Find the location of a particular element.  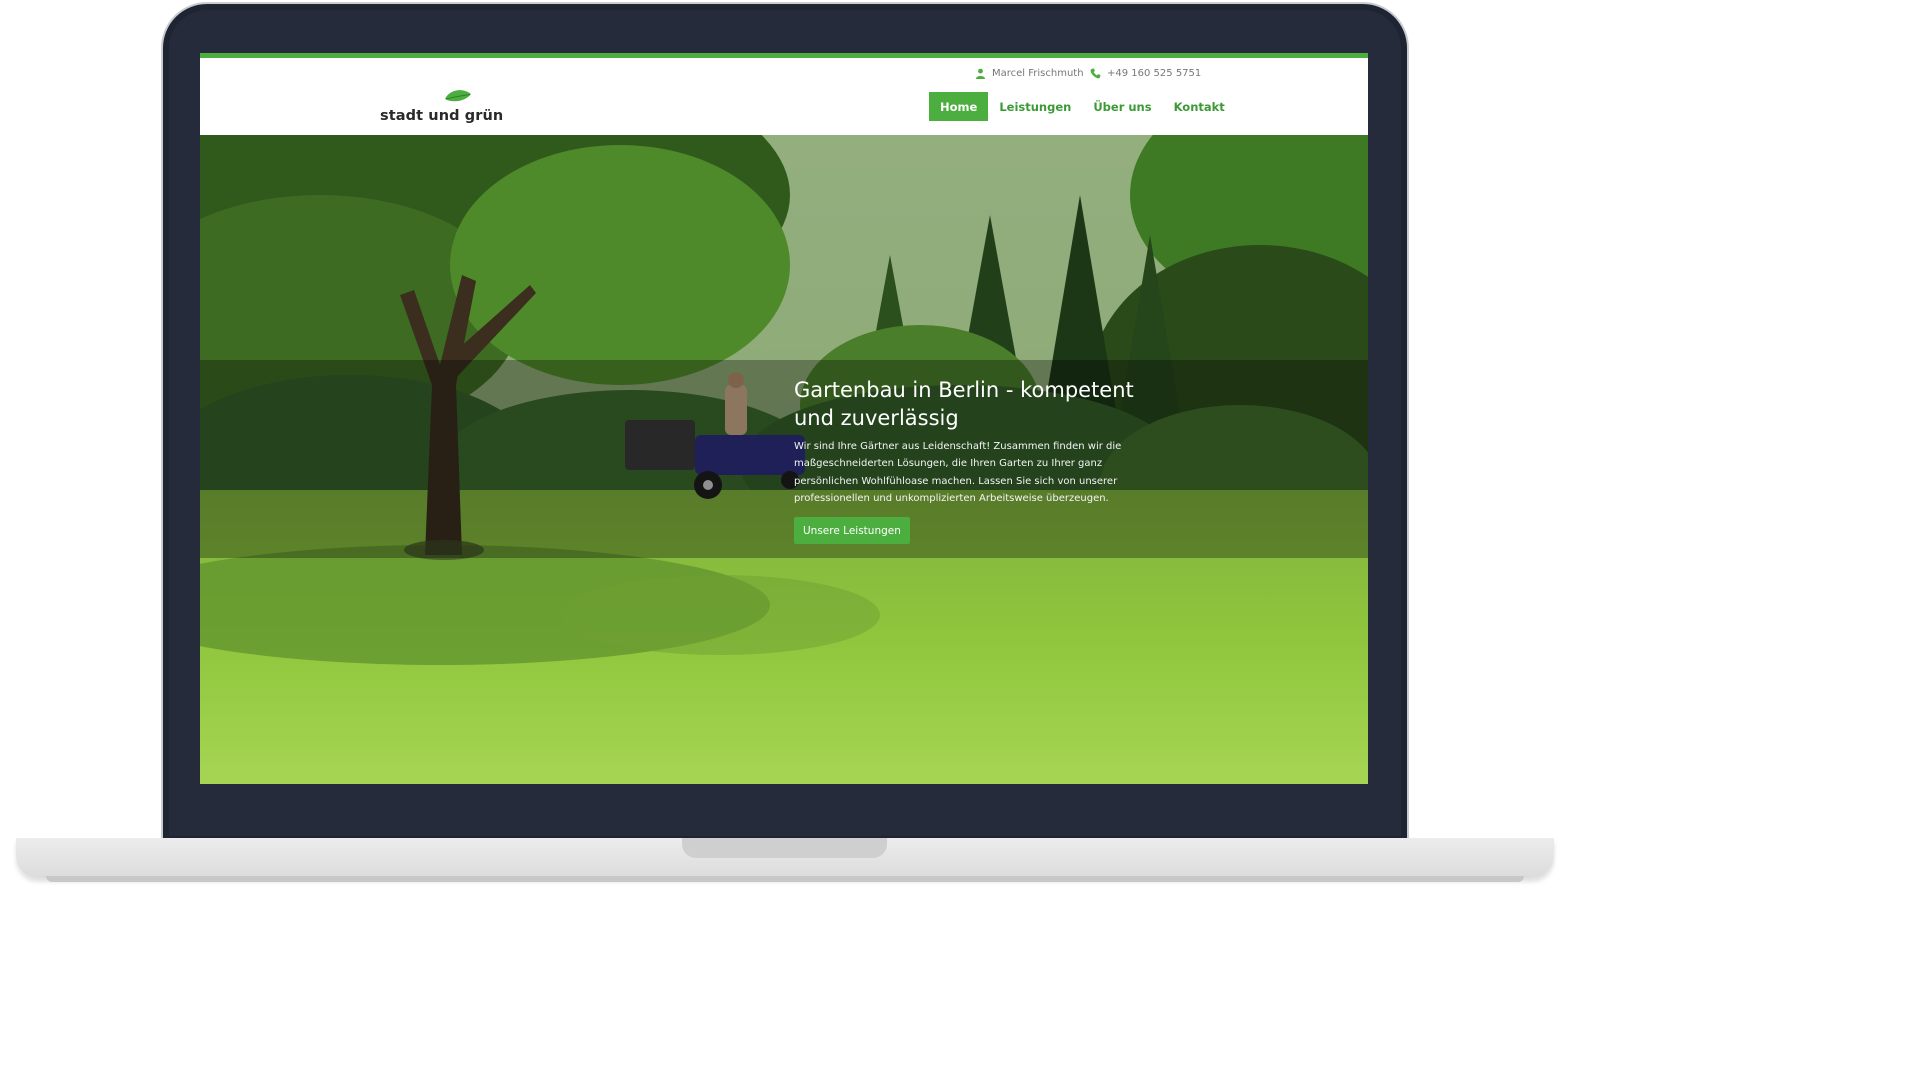

phone-icon is located at coordinates (1095, 73).